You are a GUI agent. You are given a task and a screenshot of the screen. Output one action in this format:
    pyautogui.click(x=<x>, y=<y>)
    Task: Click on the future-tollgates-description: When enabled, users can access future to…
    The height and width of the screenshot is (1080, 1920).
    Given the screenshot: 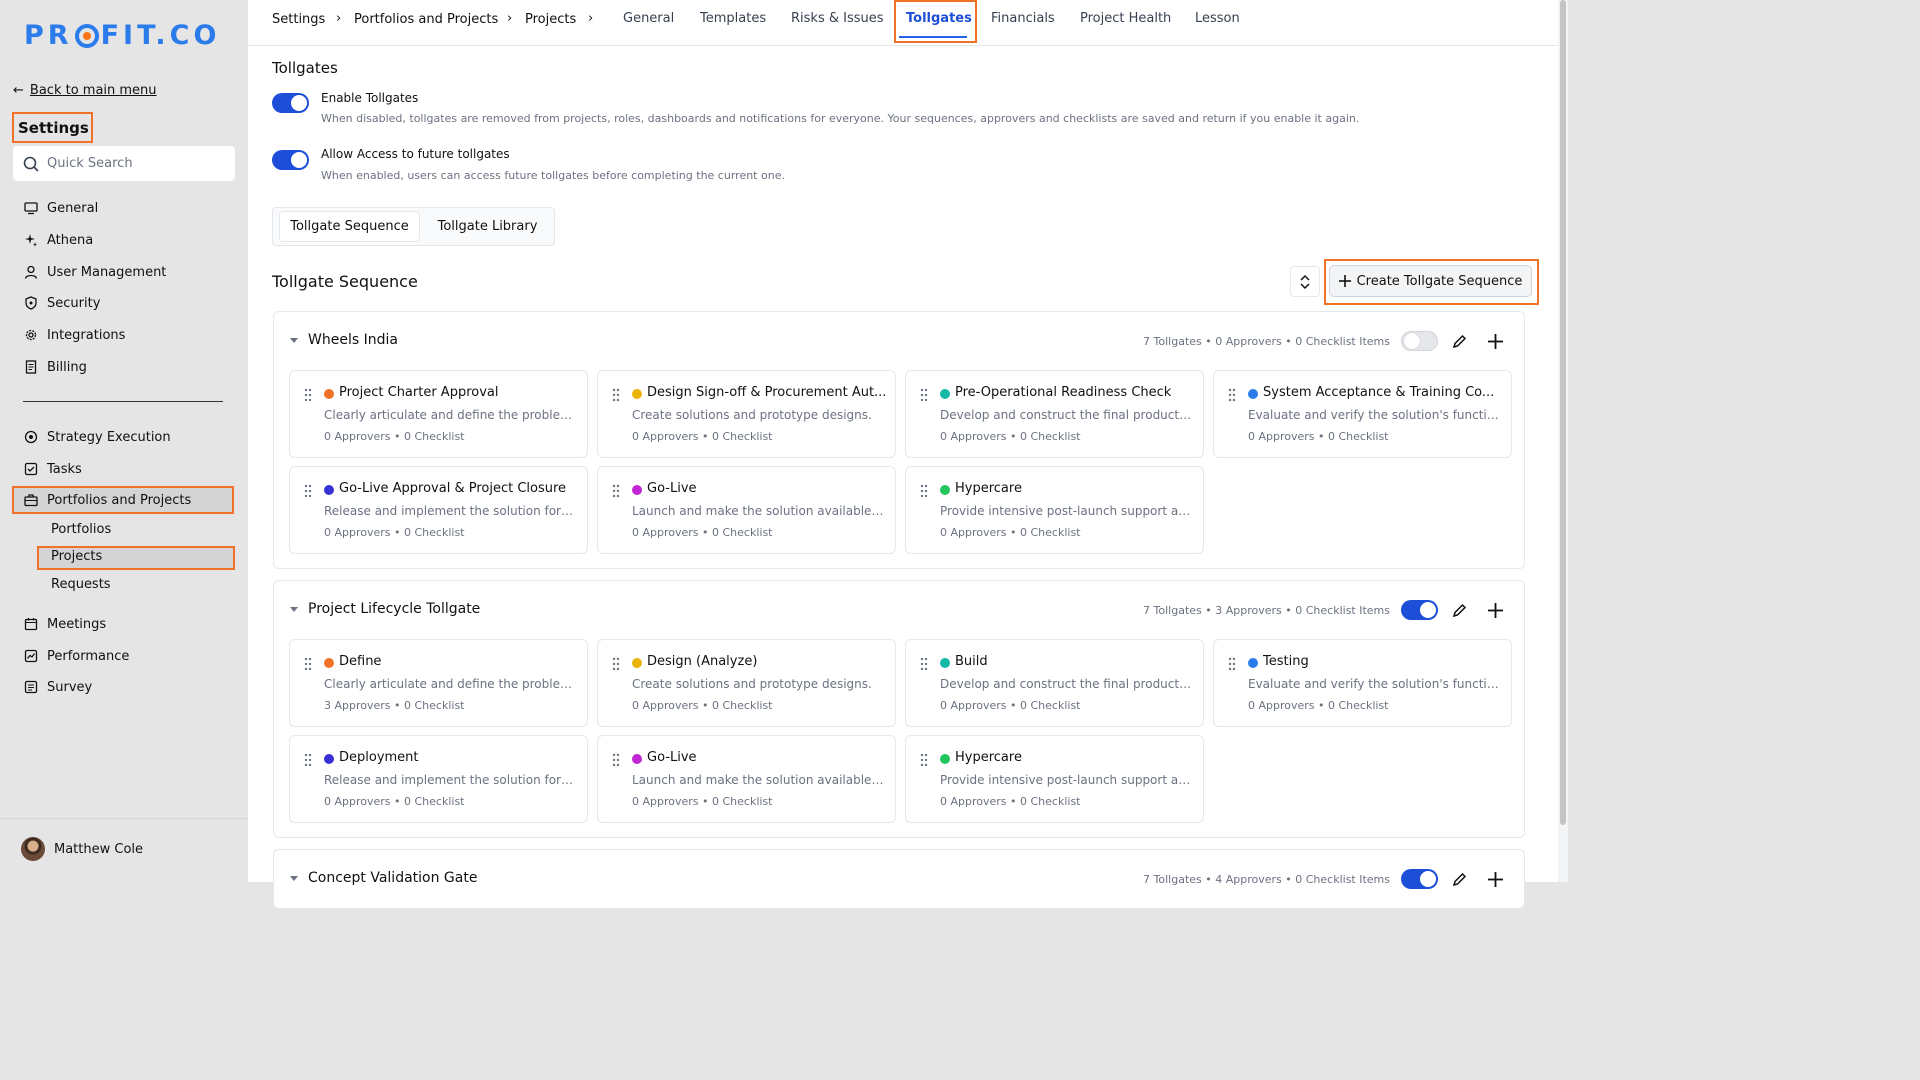 What is the action you would take?
    pyautogui.click(x=553, y=175)
    